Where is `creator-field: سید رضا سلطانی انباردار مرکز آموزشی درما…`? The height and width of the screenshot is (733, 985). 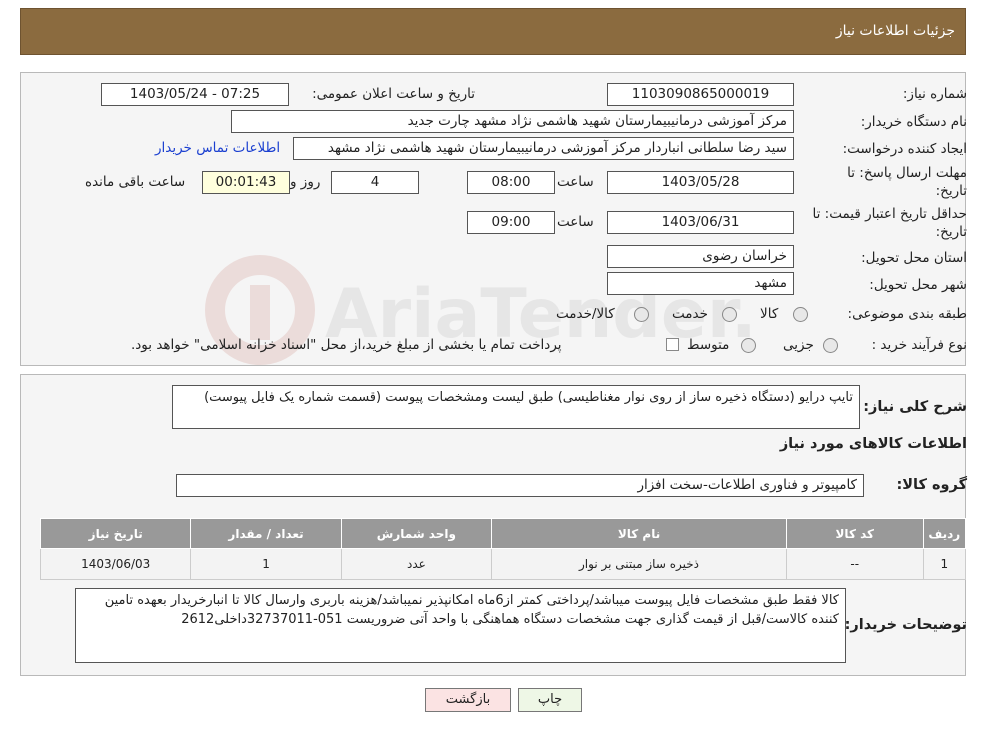 creator-field: سید رضا سلطانی انباردار مرکز آموزشی درما… is located at coordinates (543, 148).